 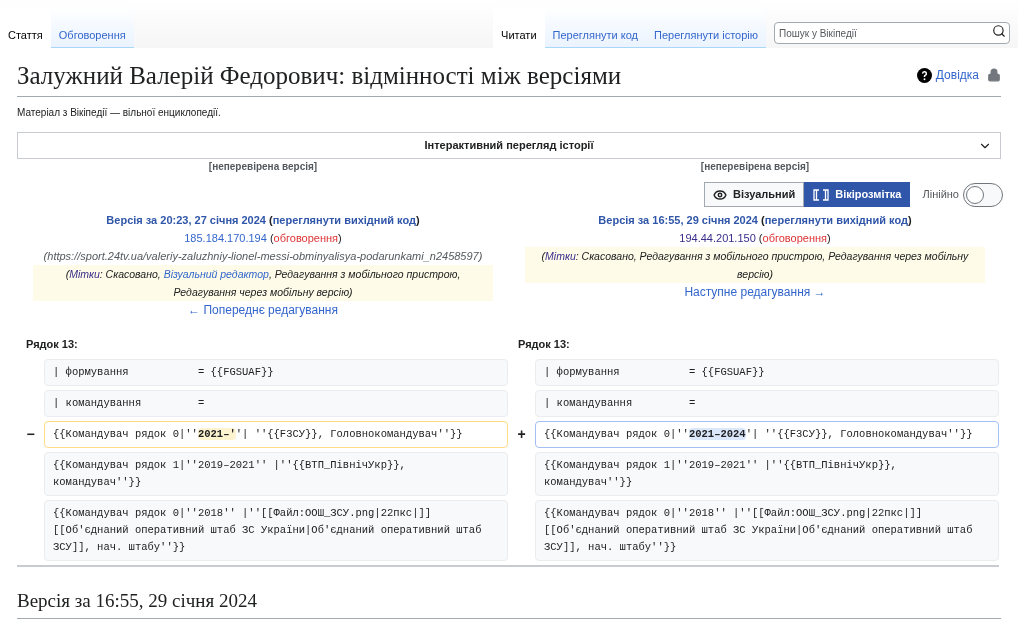 I want to click on section-heading: Версія за 16:55, 29 січня 2024, so click(x=509, y=603).